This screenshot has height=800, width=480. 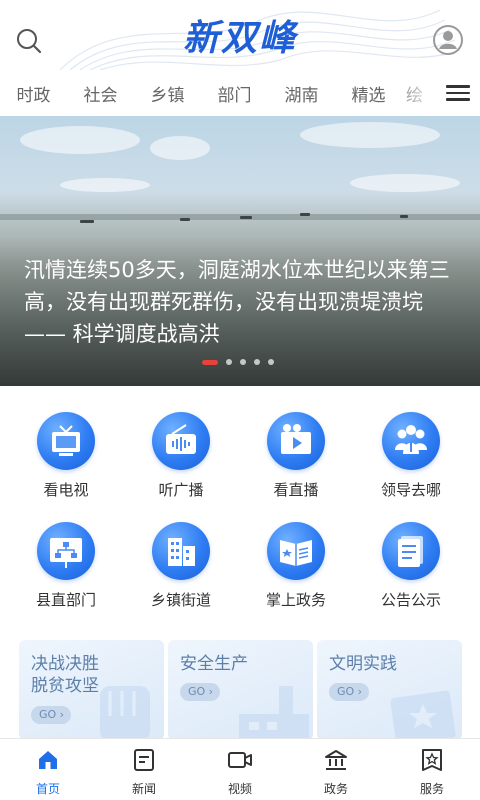 I want to click on tab-xiangzhen: 乡镇, so click(x=167, y=93).